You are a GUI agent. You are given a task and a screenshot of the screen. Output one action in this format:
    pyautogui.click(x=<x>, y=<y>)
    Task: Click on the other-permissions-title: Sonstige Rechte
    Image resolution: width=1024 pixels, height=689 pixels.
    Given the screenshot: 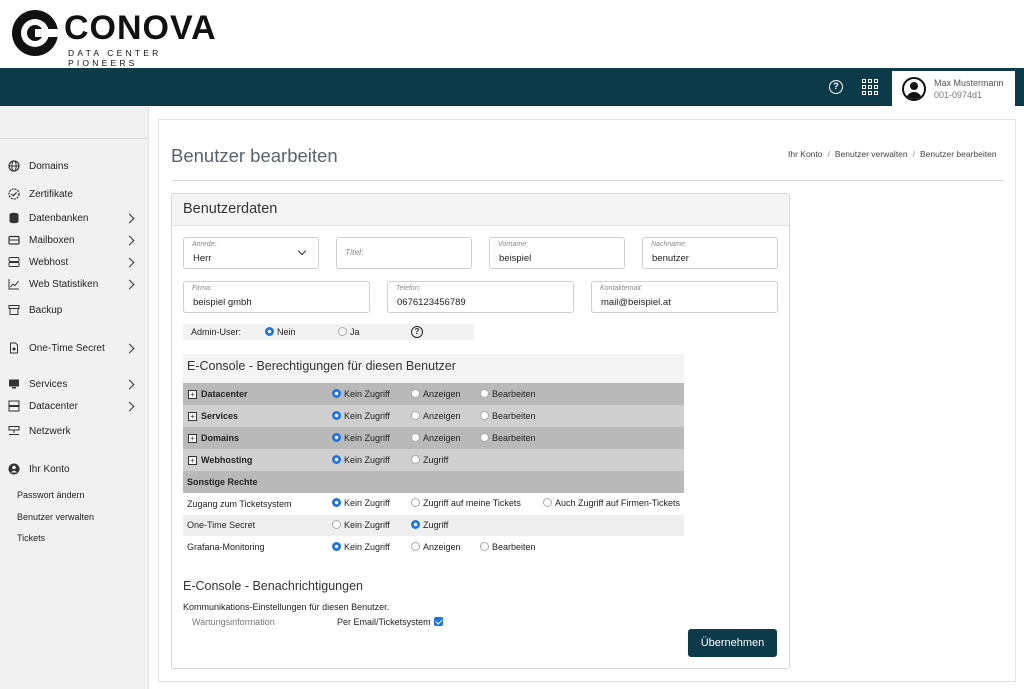 What is the action you would take?
    pyautogui.click(x=222, y=482)
    